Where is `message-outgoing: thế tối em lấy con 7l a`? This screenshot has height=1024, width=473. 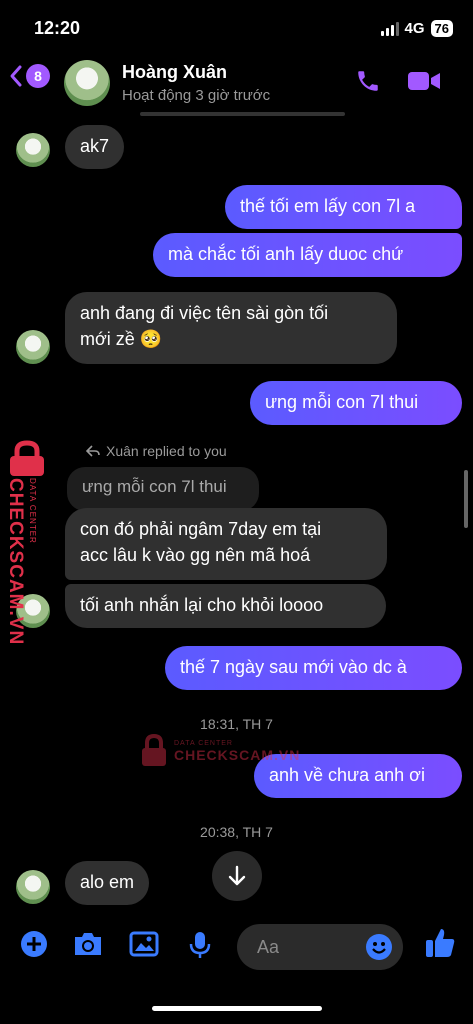 message-outgoing: thế tối em lấy con 7l a is located at coordinates (343, 207).